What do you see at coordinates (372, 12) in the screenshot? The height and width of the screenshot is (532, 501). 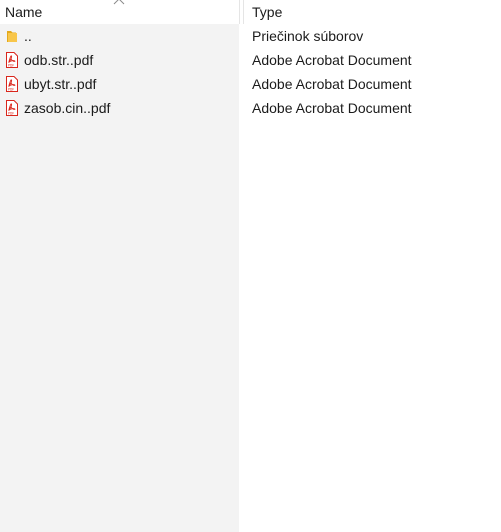 I see `column-header-type: Type` at bounding box center [372, 12].